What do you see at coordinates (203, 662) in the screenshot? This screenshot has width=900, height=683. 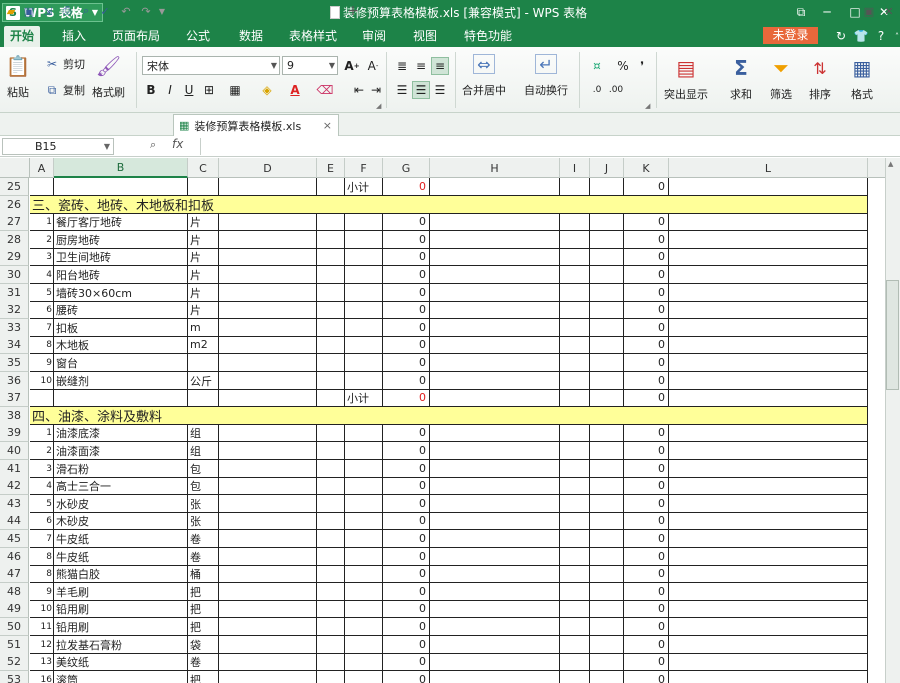 I see `item-unit: 卷` at bounding box center [203, 662].